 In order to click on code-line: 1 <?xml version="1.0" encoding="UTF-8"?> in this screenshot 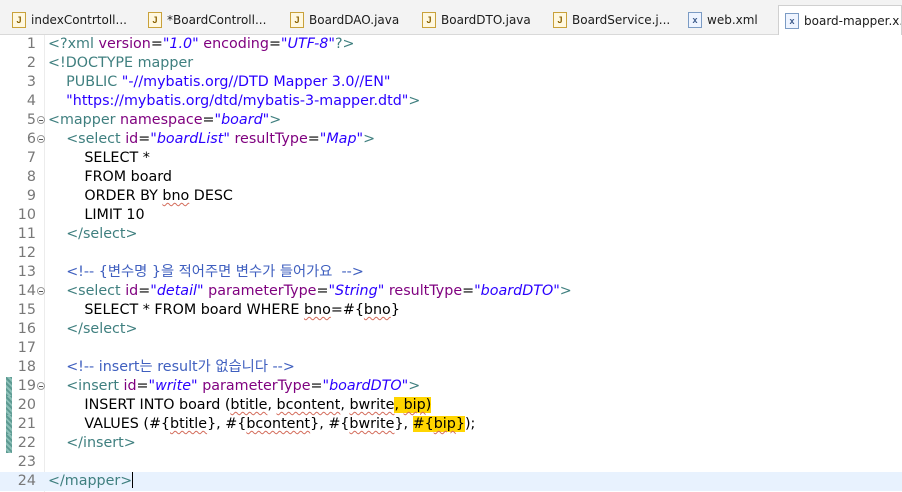, I will do `click(451, 44)`.